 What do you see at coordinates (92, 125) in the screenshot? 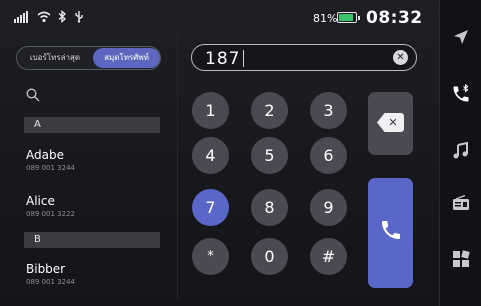
I see `section-header-a: A` at bounding box center [92, 125].